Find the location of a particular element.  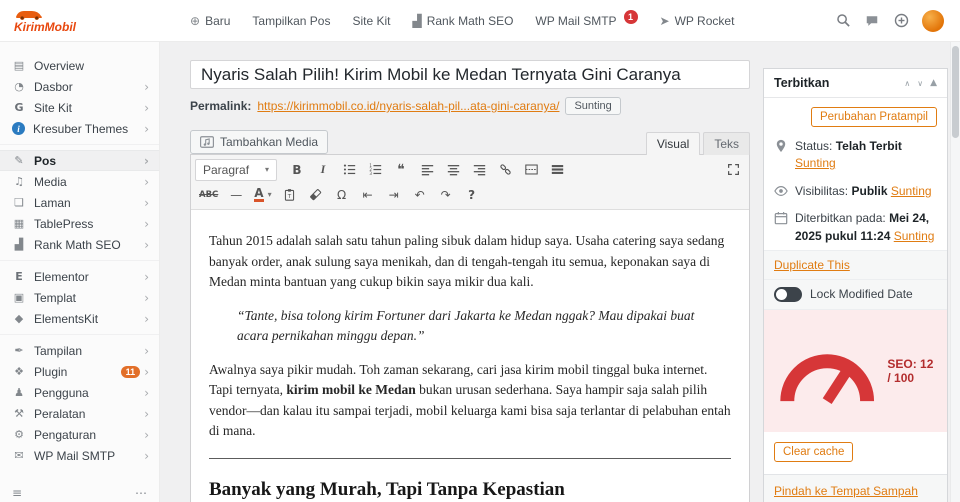

move-up-icon: ∧ is located at coordinates (907, 83).